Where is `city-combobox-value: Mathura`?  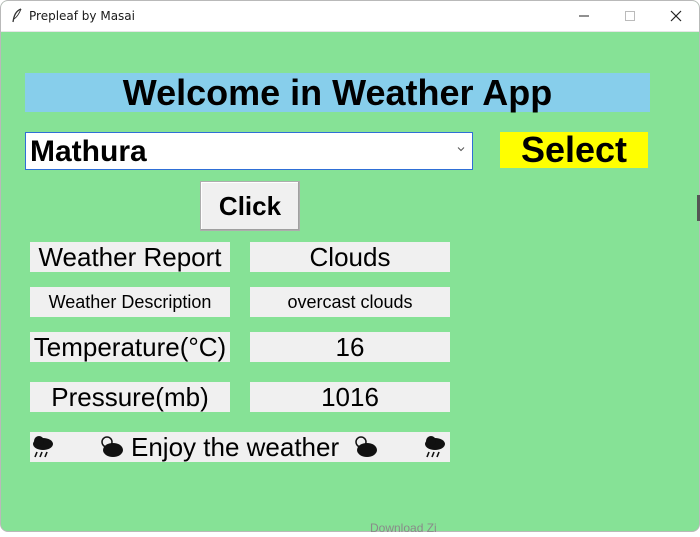 city-combobox-value: Mathura is located at coordinates (88, 151).